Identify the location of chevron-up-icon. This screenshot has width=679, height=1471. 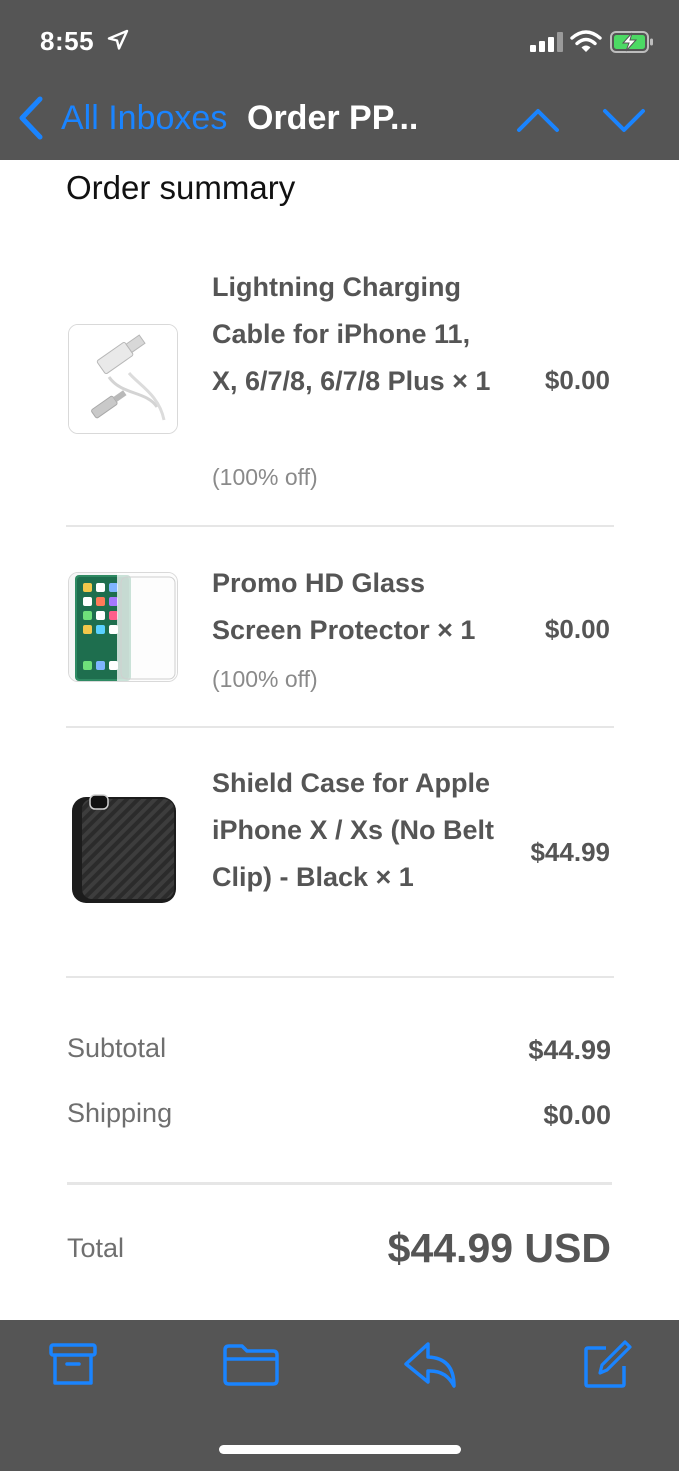
(538, 122).